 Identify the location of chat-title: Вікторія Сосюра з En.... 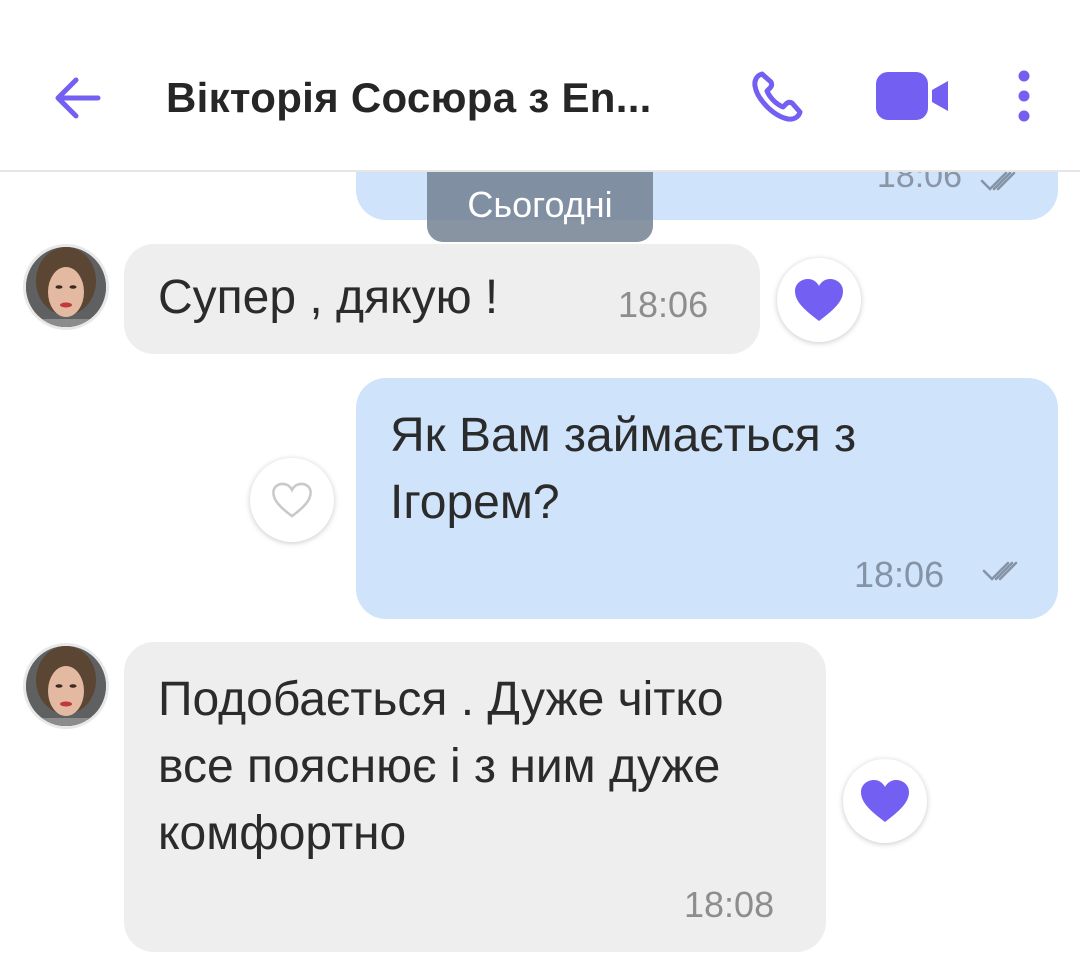
(438, 98).